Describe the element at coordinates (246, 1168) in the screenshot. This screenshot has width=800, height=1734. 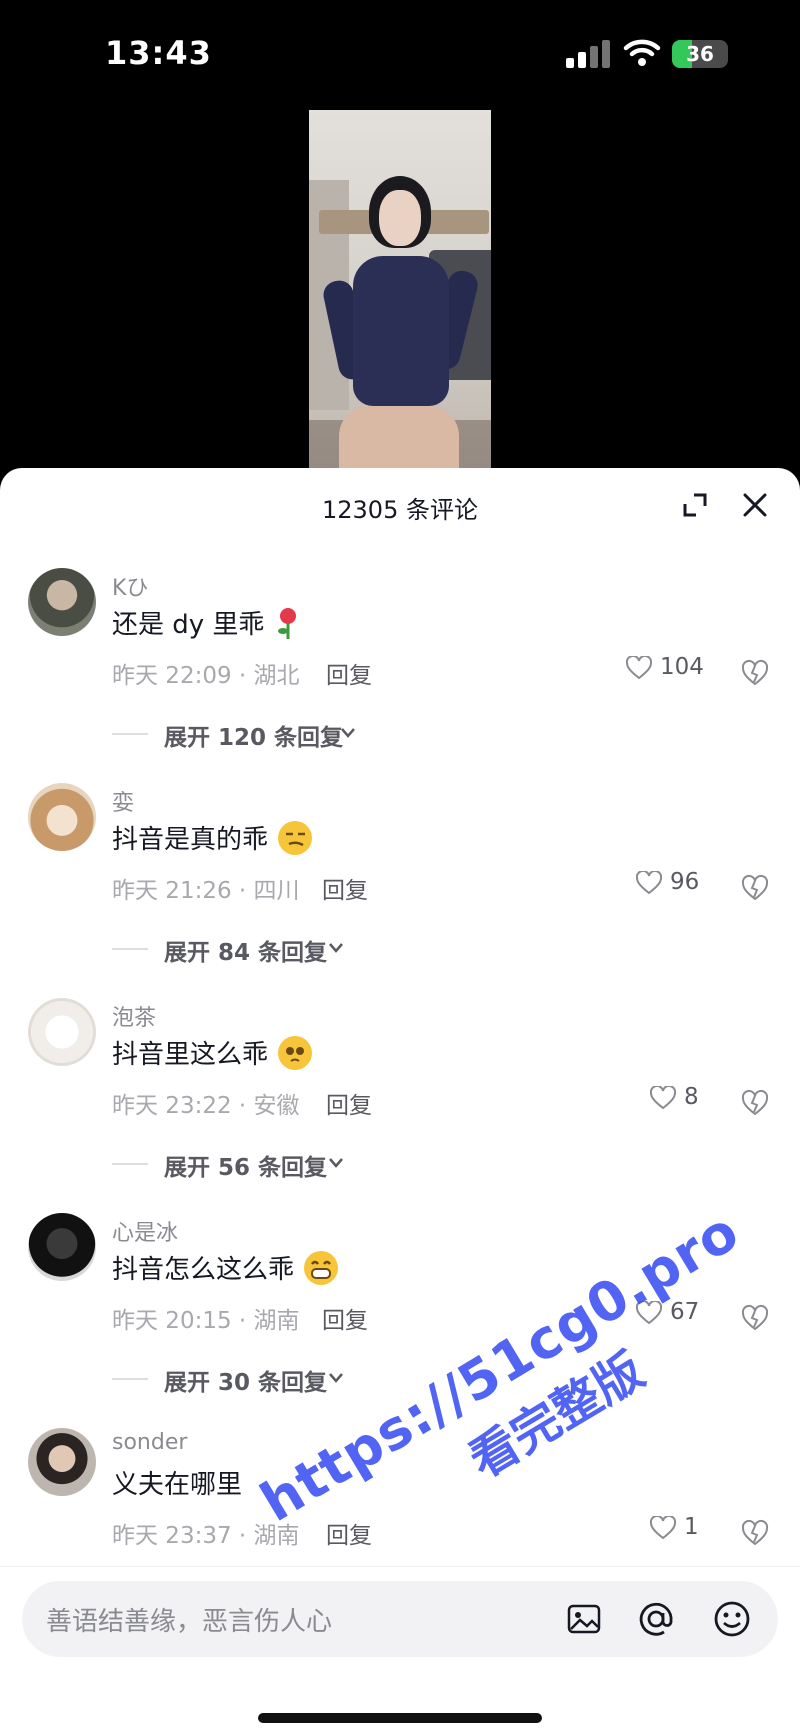
I see `expand-replies-label: 展开 56 条回复` at that location.